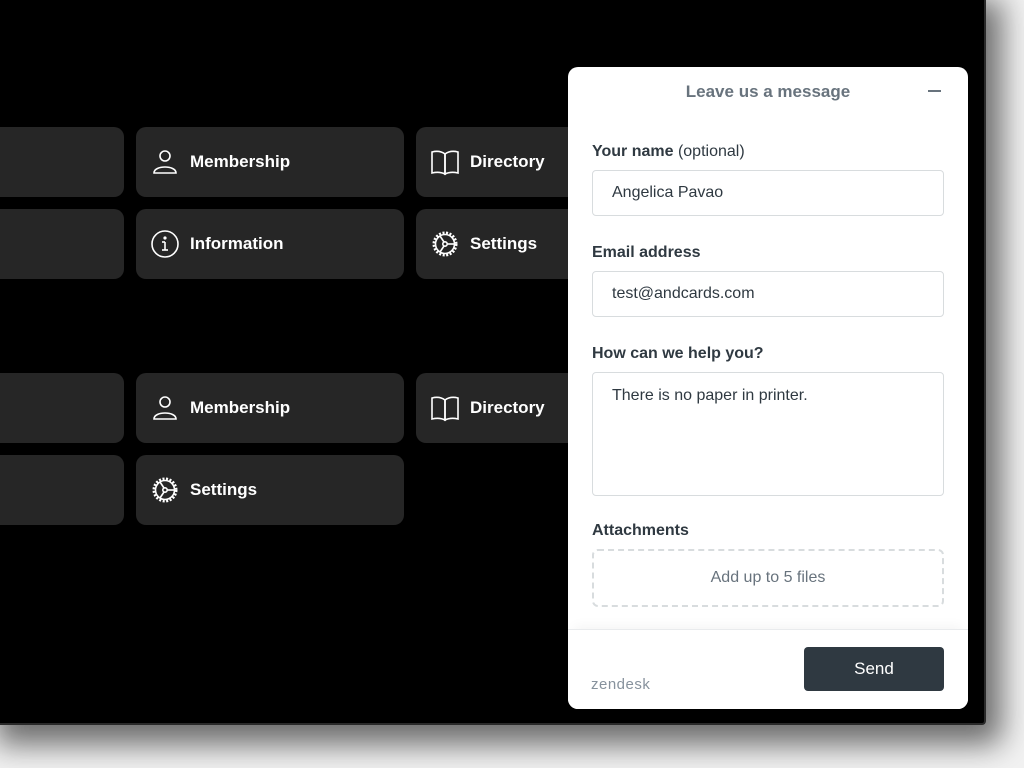  I want to click on name-input-value: Angelica Pavao, so click(668, 192).